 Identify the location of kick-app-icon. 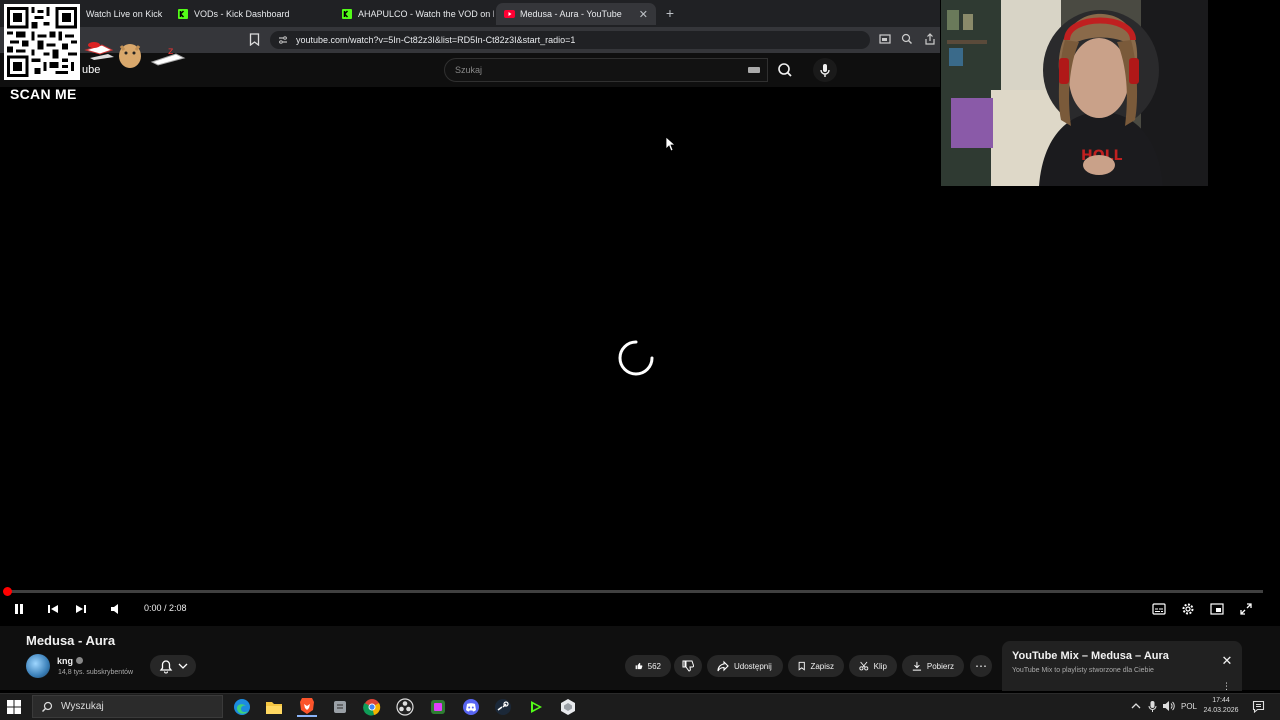
(536, 707).